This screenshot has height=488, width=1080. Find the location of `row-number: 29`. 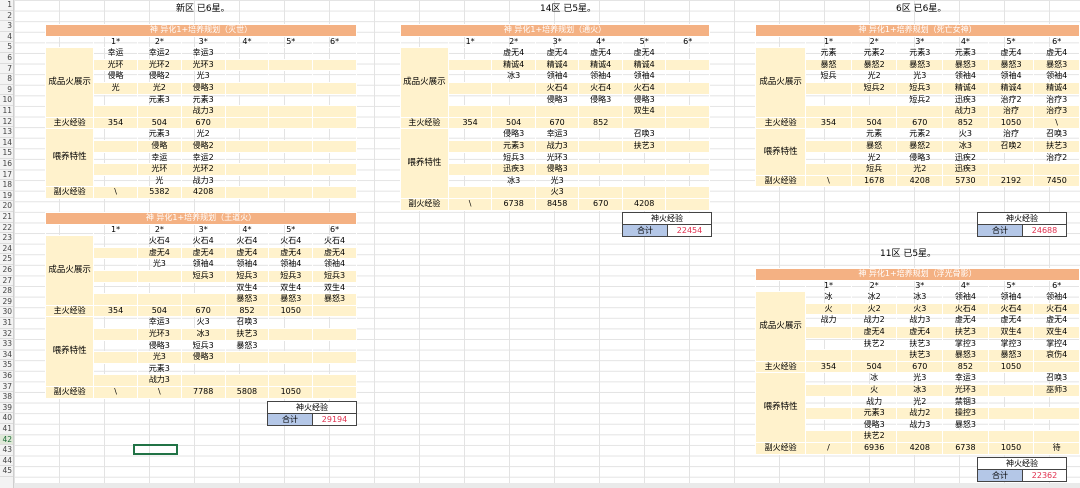

row-number: 29 is located at coordinates (6, 302).